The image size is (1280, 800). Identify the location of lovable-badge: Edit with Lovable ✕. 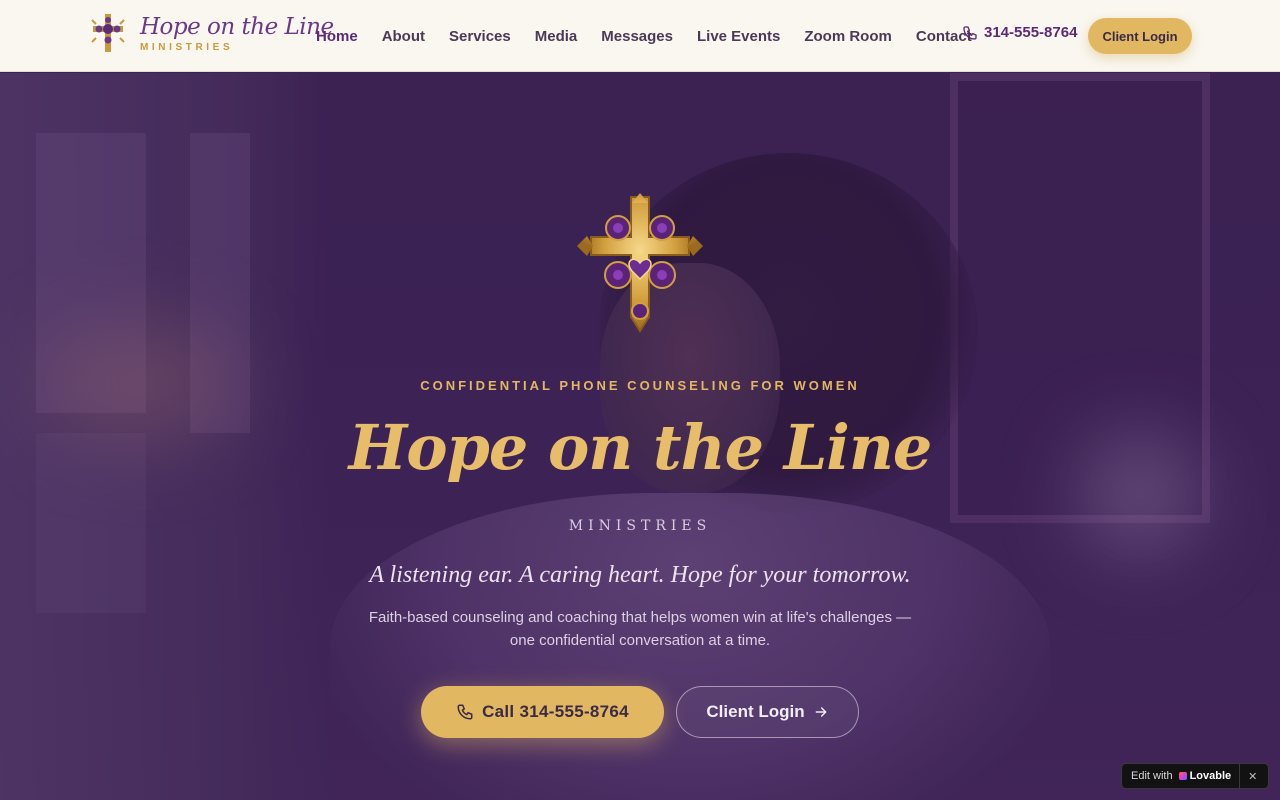
(1195, 776).